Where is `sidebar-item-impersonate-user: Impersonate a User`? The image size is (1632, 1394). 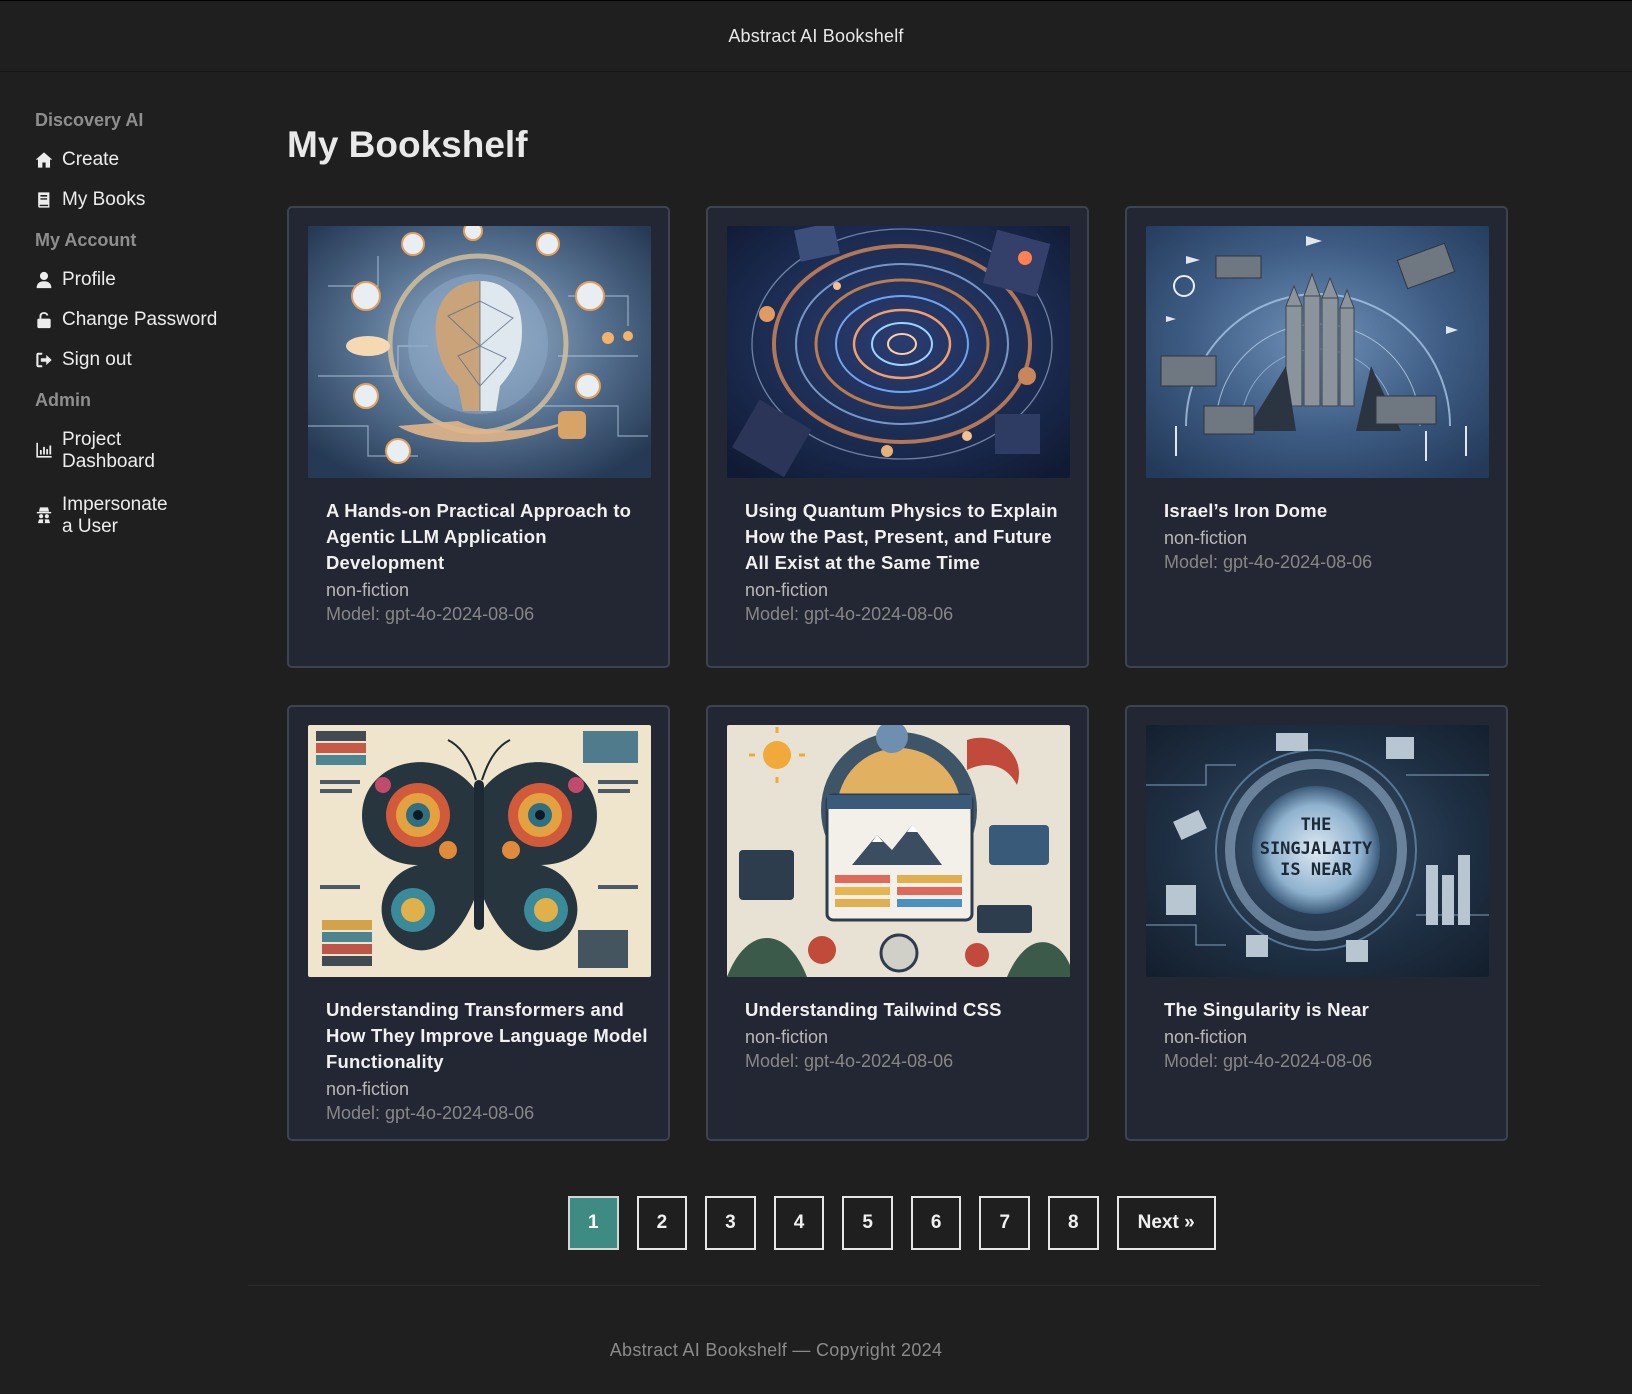
sidebar-item-impersonate-user: Impersonate a User is located at coordinates (140, 519).